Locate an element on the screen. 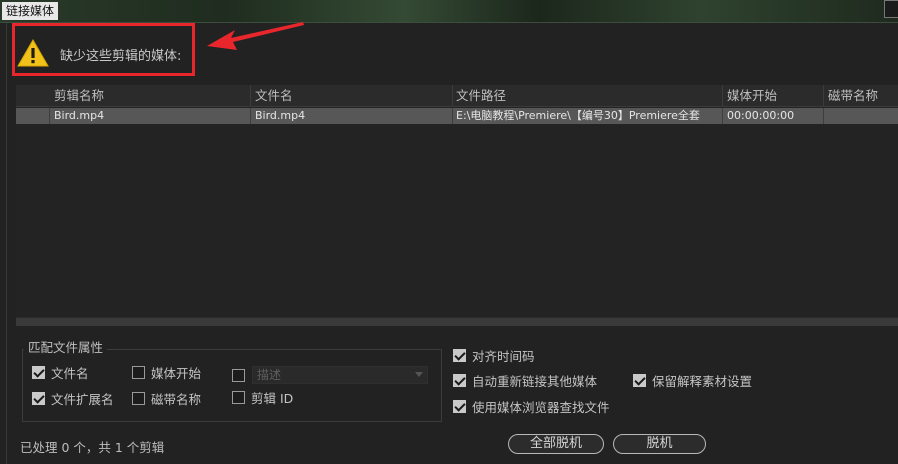 This screenshot has width=898, height=464. checkbox-label: 文件名 is located at coordinates (70, 373).